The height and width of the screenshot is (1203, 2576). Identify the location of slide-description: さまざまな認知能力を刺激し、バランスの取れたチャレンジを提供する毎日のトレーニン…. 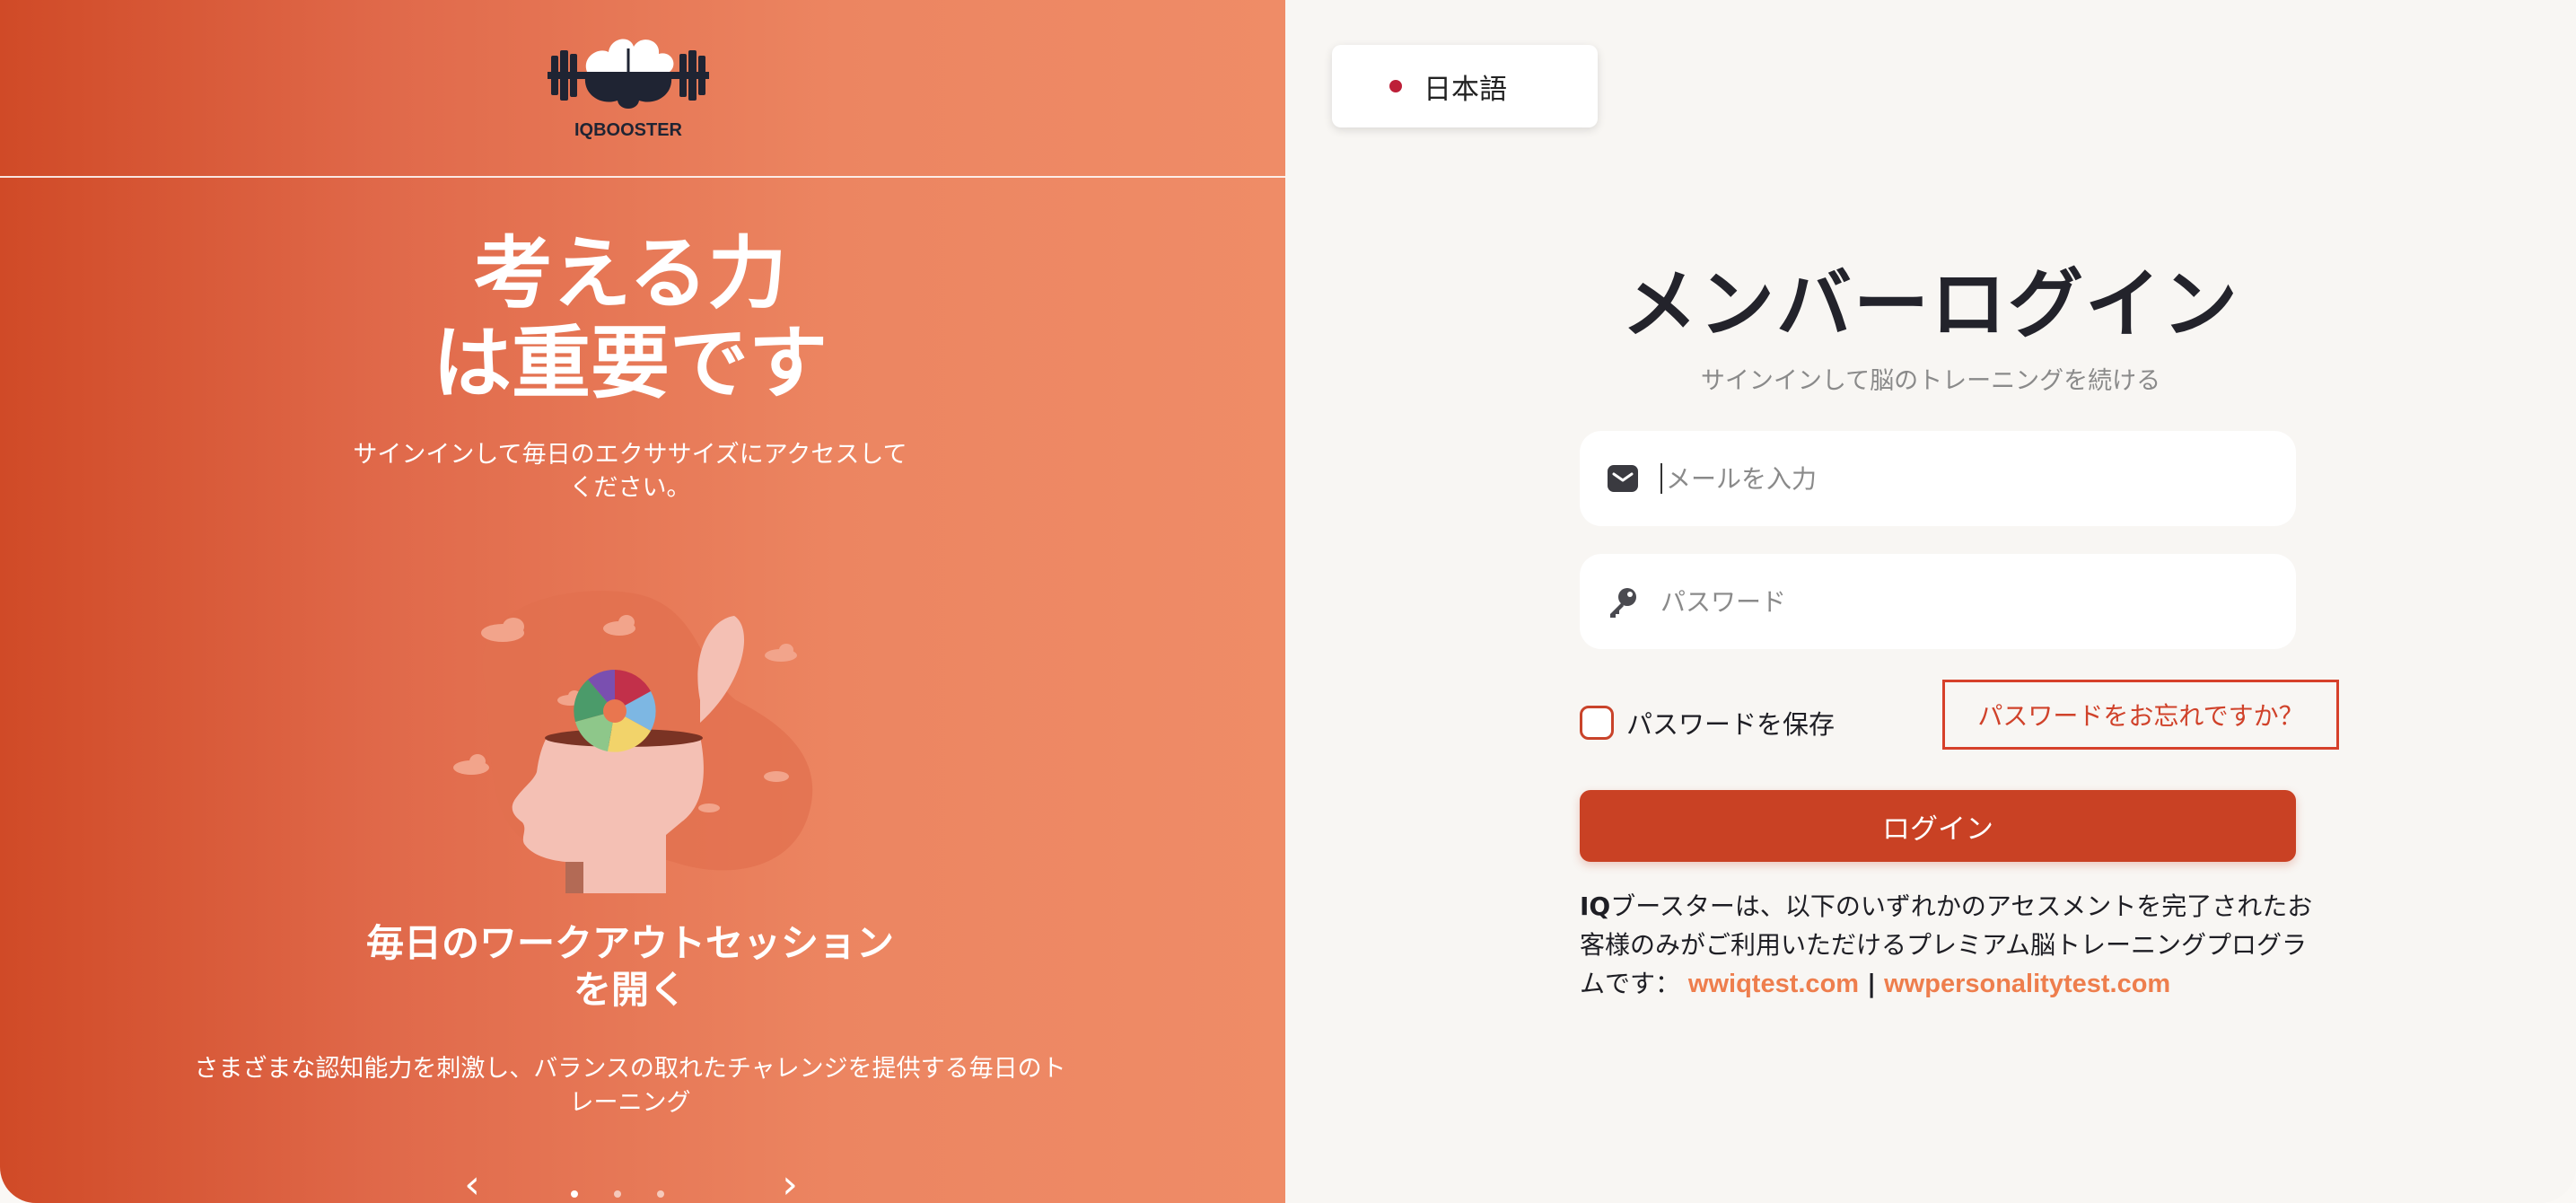
(630, 1086).